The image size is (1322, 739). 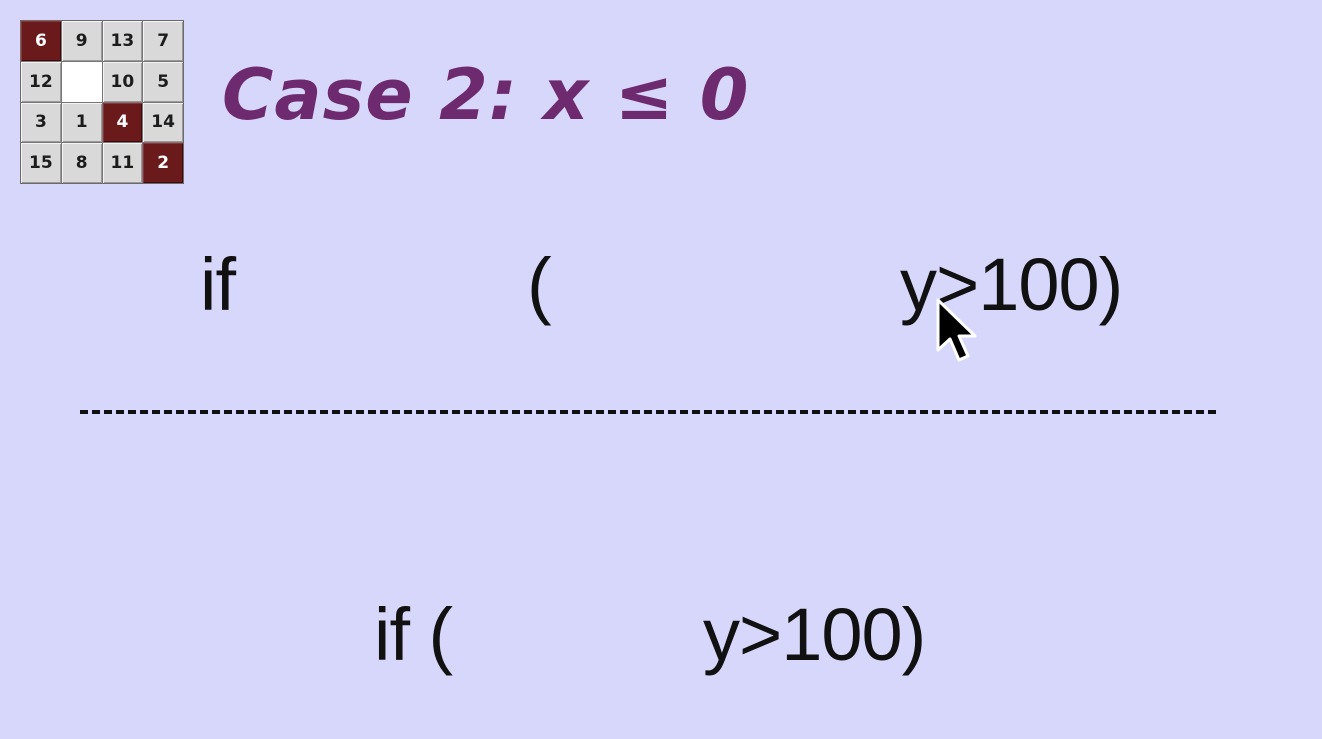 What do you see at coordinates (539, 284) in the screenshot?
I see `top-open-paren: (` at bounding box center [539, 284].